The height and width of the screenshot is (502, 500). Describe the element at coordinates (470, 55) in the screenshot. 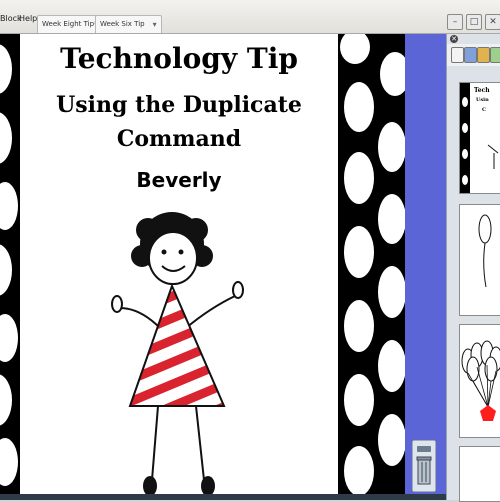

I see `gallery-icon` at that location.